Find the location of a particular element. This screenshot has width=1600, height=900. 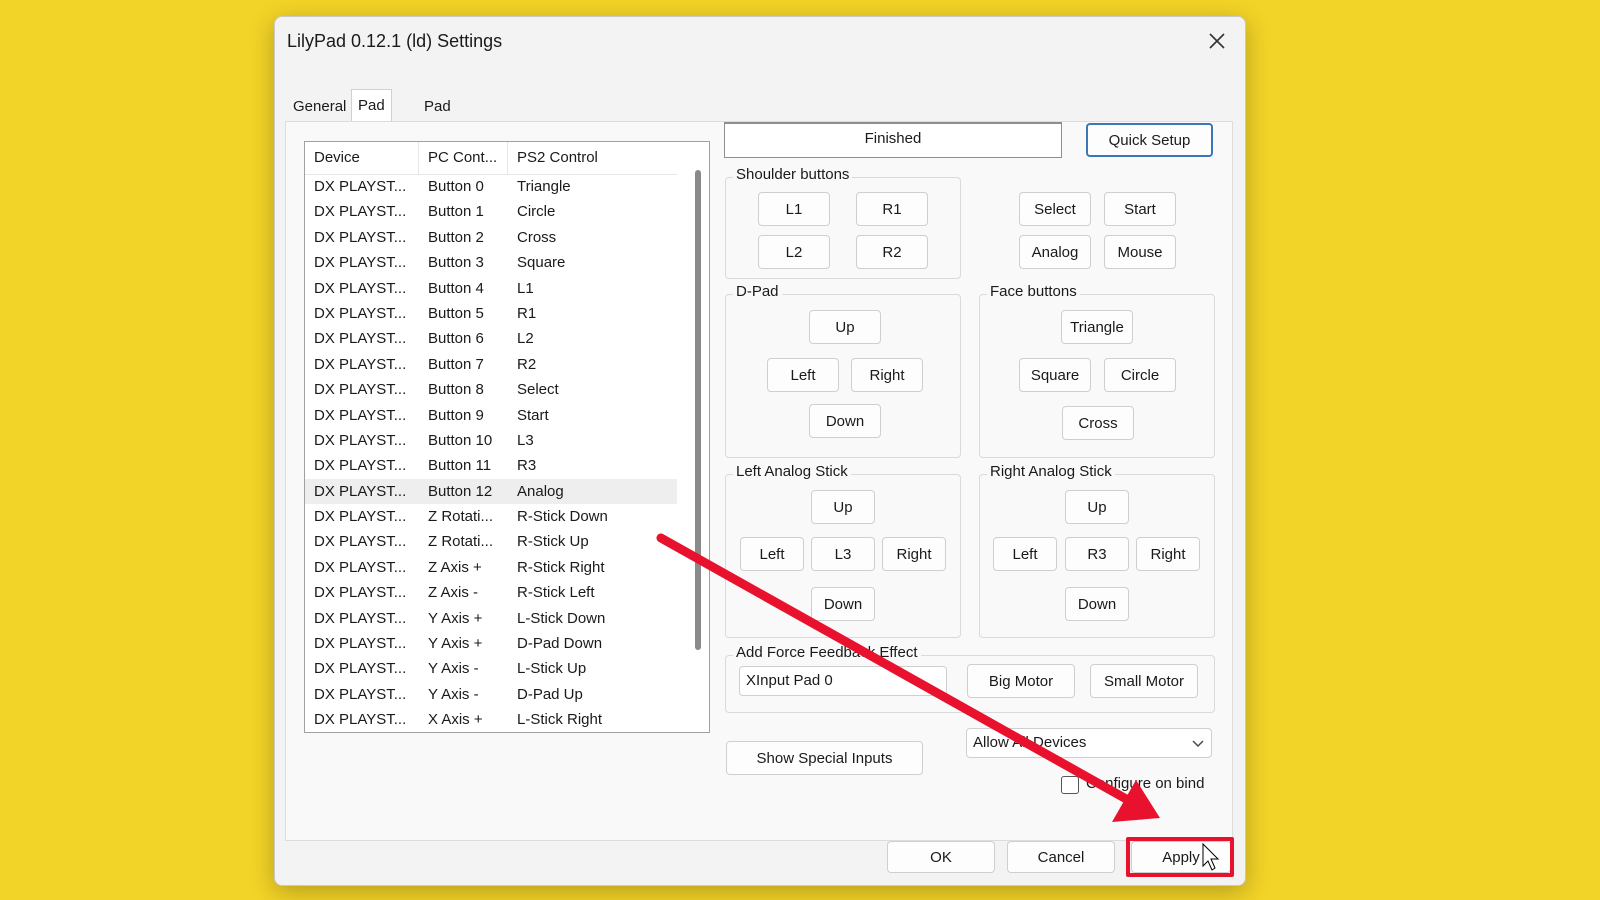

ps2-control-cell: L-Stick Up is located at coordinates (552, 669).